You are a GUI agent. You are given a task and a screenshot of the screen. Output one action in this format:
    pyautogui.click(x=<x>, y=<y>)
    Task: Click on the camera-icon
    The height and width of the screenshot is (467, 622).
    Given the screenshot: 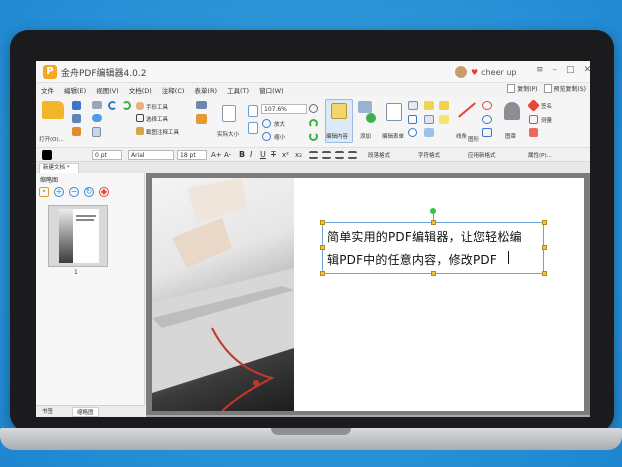 What is the action you would take?
    pyautogui.click(x=201, y=105)
    